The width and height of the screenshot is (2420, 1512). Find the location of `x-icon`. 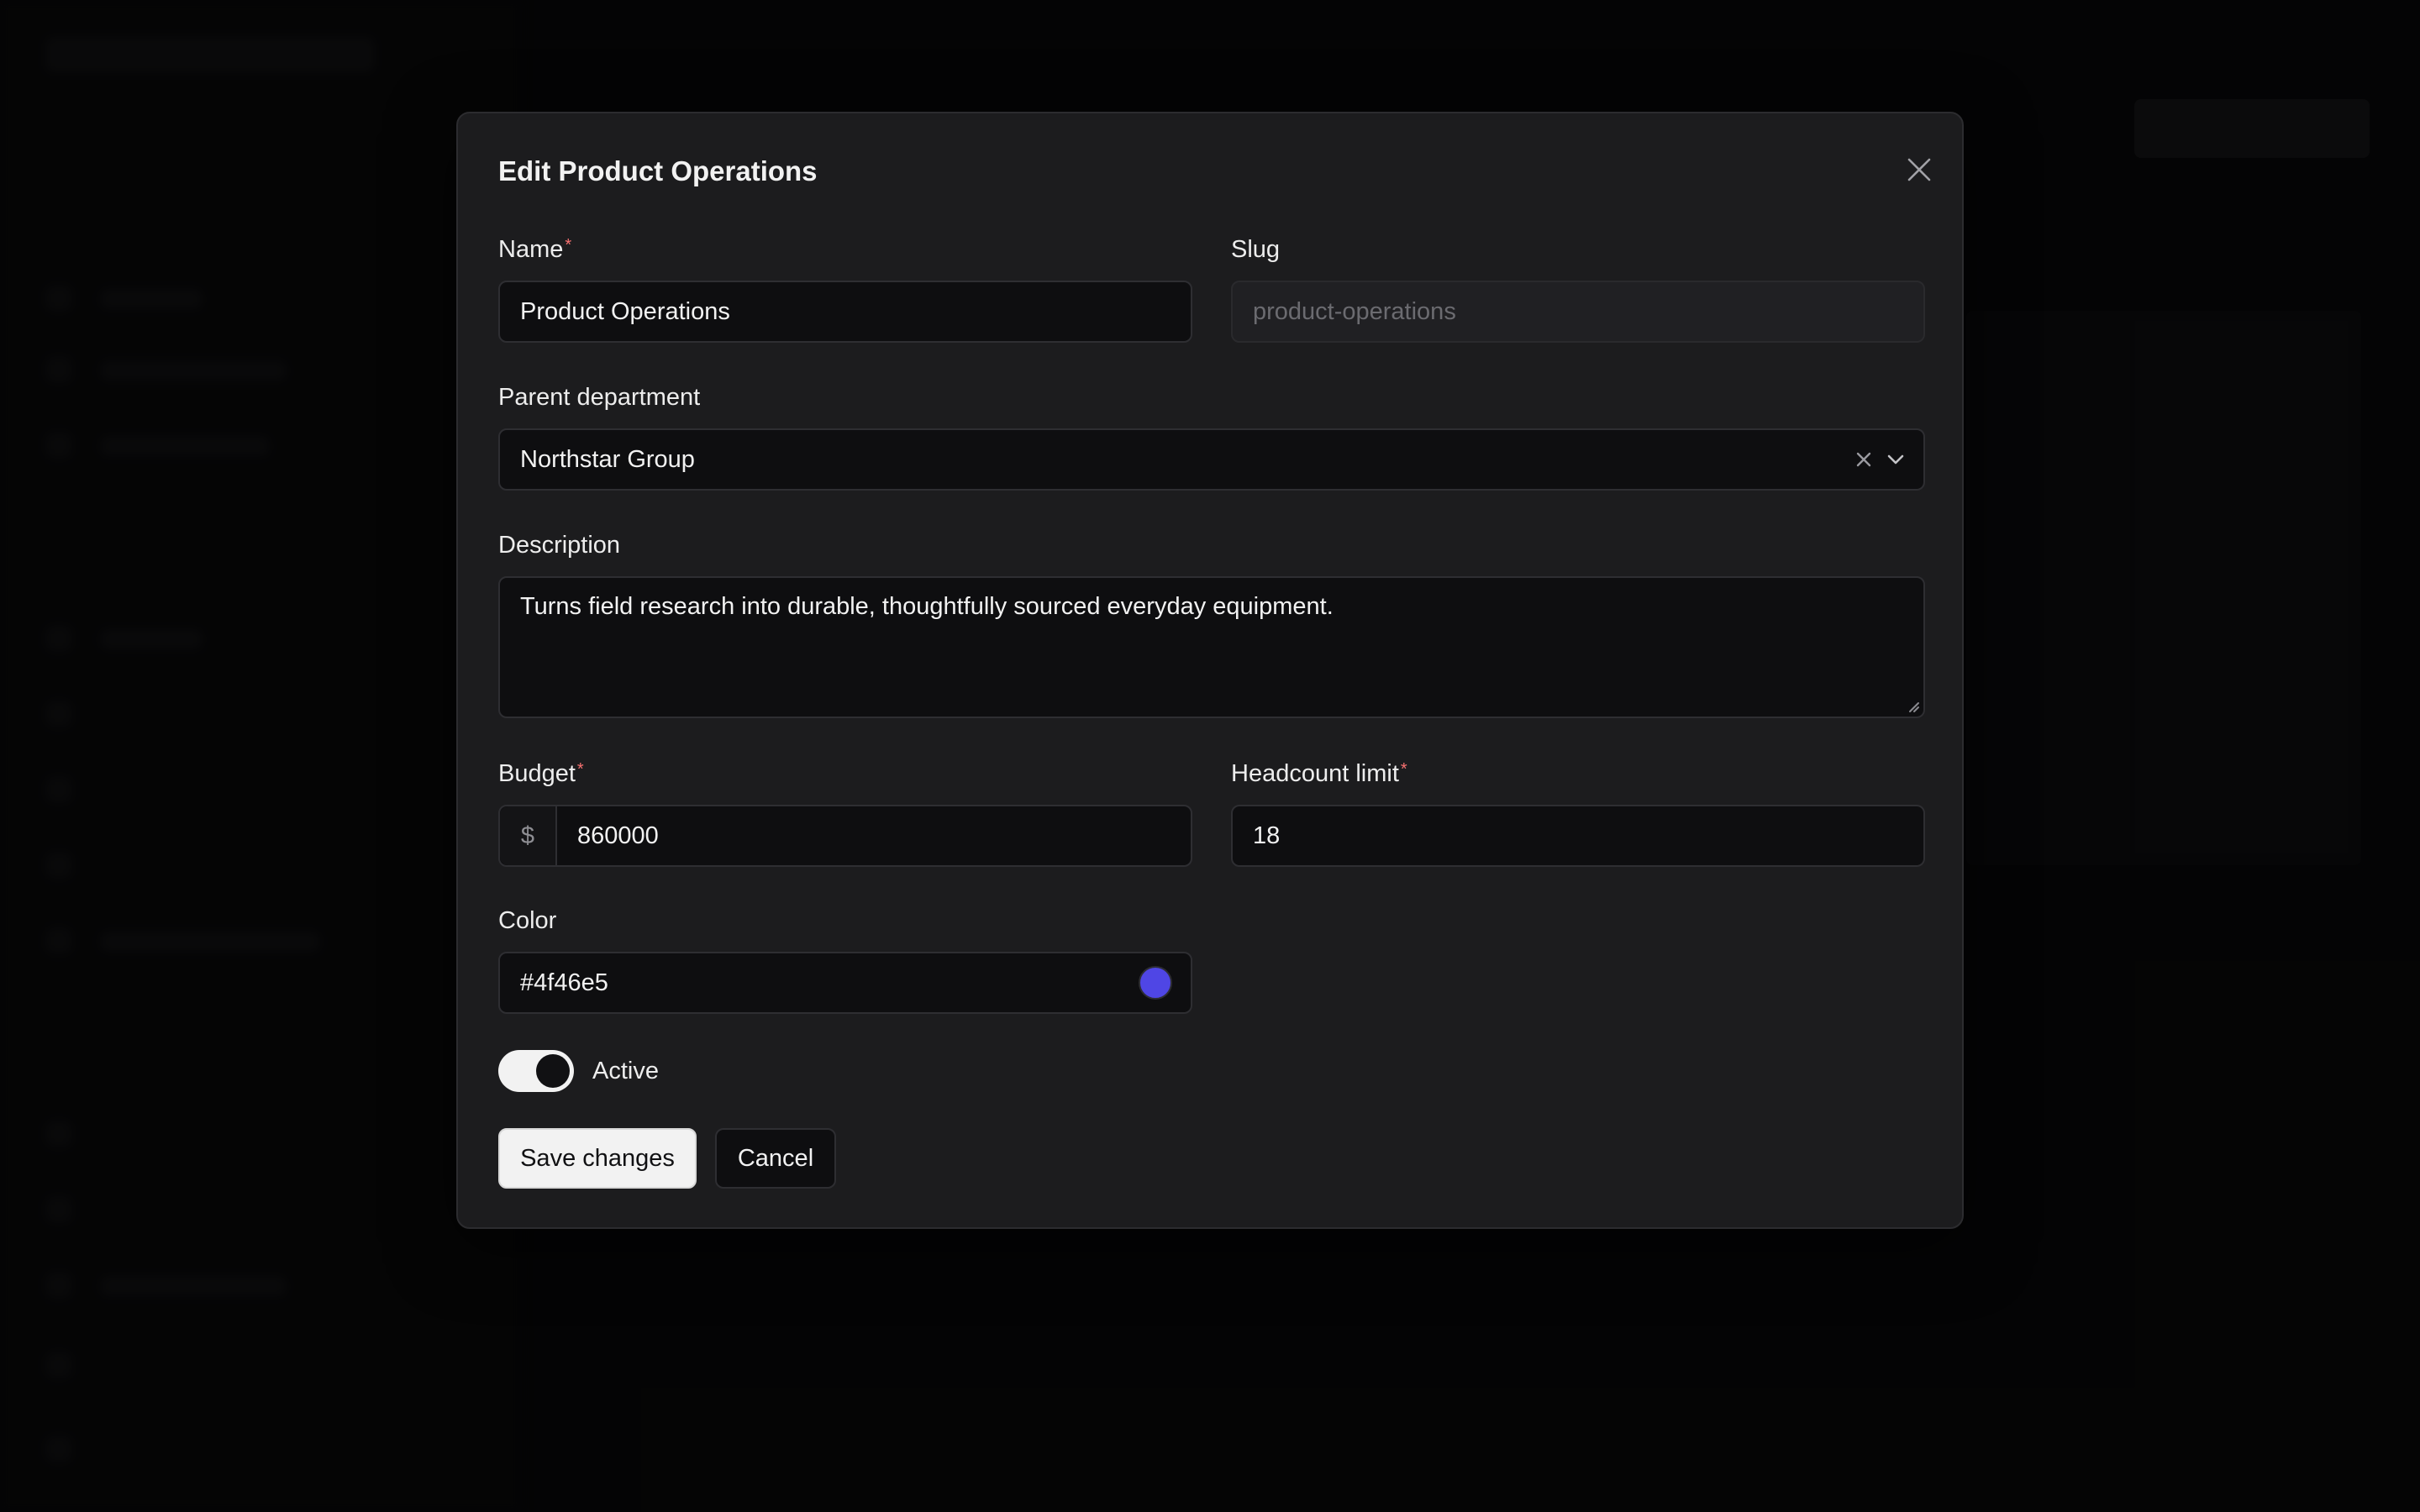

x-icon is located at coordinates (1863, 459).